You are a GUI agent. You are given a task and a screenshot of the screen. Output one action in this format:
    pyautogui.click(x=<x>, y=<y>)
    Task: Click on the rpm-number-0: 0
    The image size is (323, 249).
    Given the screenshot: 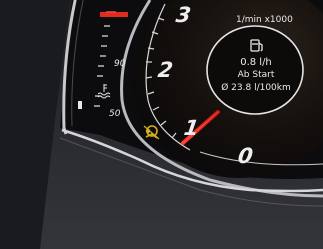 What is the action you would take?
    pyautogui.click(x=245, y=156)
    